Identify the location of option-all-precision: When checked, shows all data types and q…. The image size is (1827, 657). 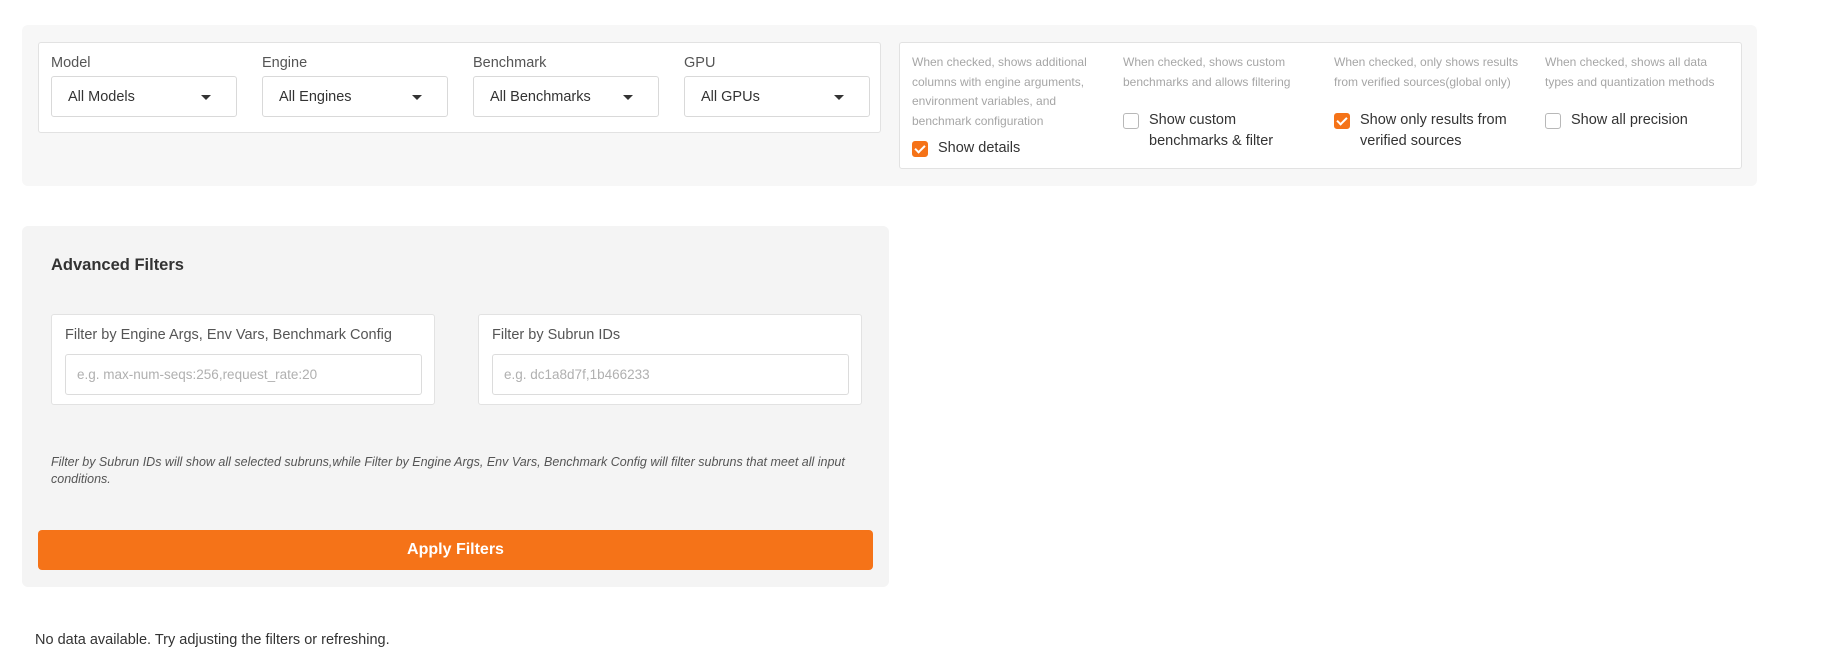
(1640, 72).